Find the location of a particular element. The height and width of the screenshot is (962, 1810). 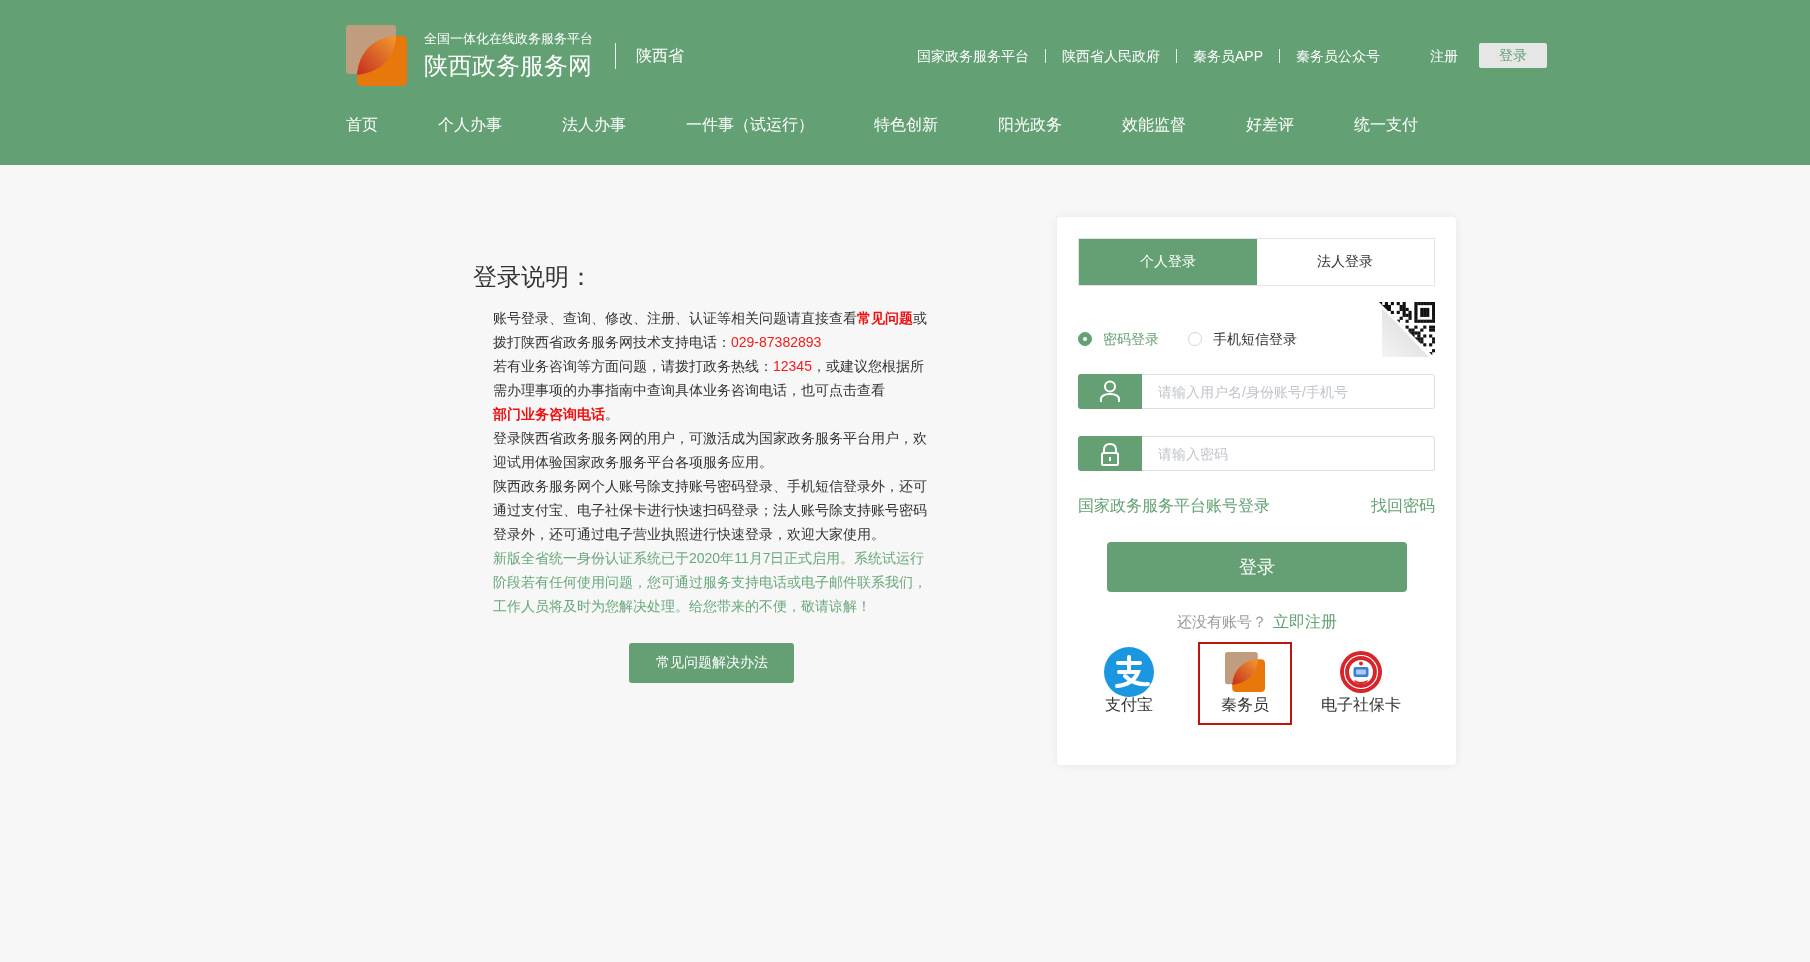

third-party-login-option: 电子社保卡 is located at coordinates (1361, 683).